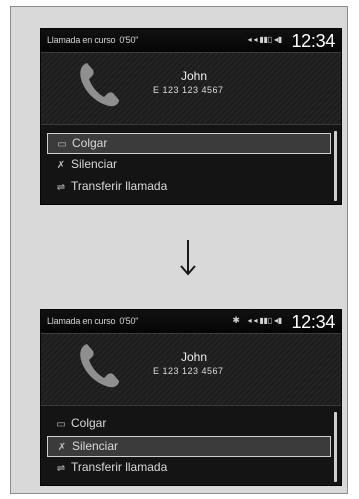 The width and height of the screenshot is (359, 499). Describe the element at coordinates (191, 322) in the screenshot. I see `status-bar: Llamada en curso 0'50" ✱ ◂ ◂ ▮▮▯ ◂▮ 12:34` at that location.